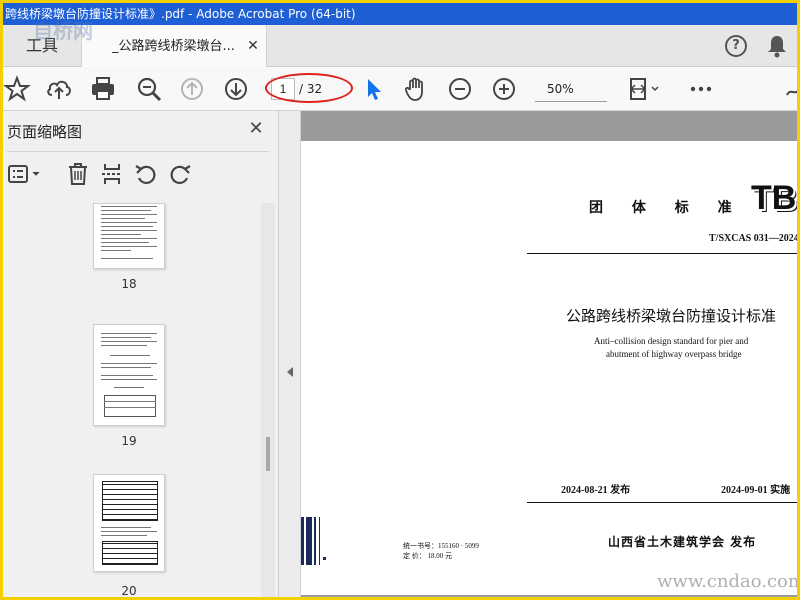 This screenshot has height=600, width=800. I want to click on barcode, so click(314, 541).